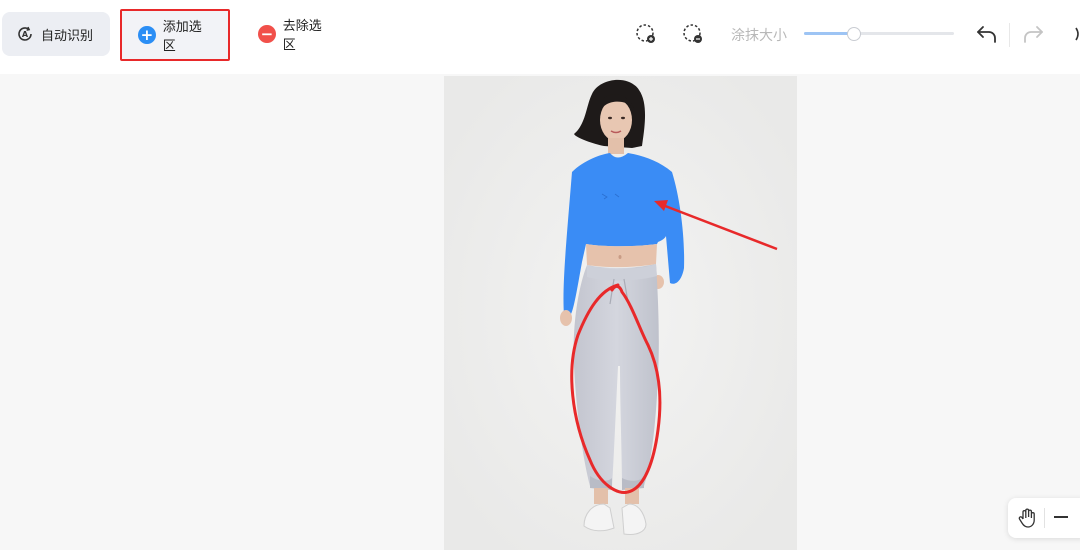 The height and width of the screenshot is (550, 1080). What do you see at coordinates (1077, 34) in the screenshot?
I see `toolbar-overflow-edge` at bounding box center [1077, 34].